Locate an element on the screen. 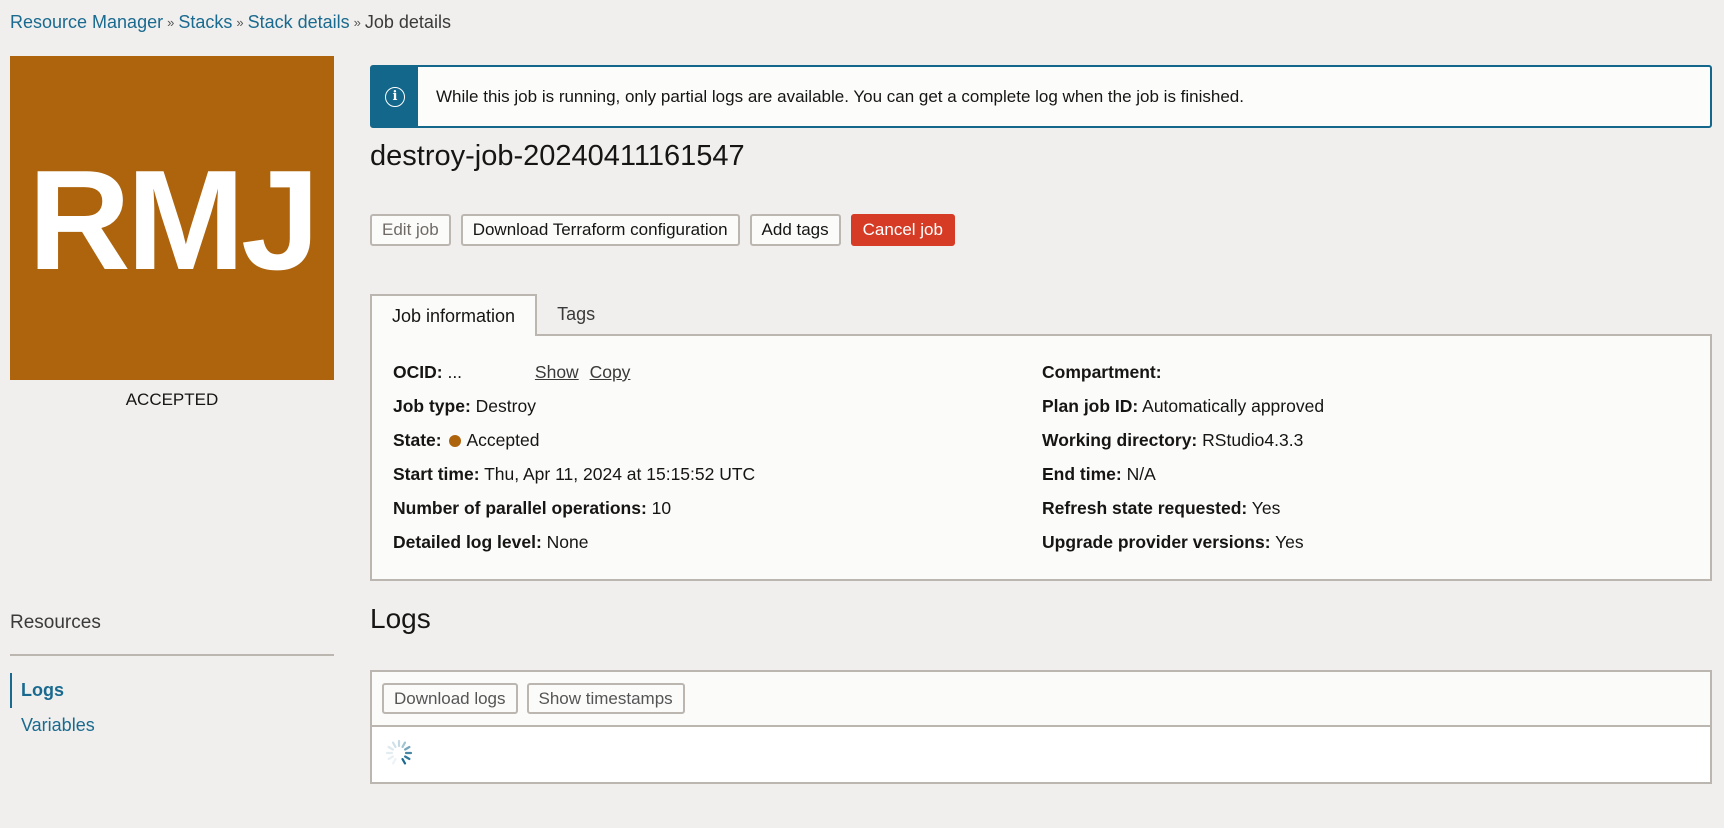 Image resolution: width=1724 pixels, height=828 pixels. logs-heading: Logs is located at coordinates (400, 618).